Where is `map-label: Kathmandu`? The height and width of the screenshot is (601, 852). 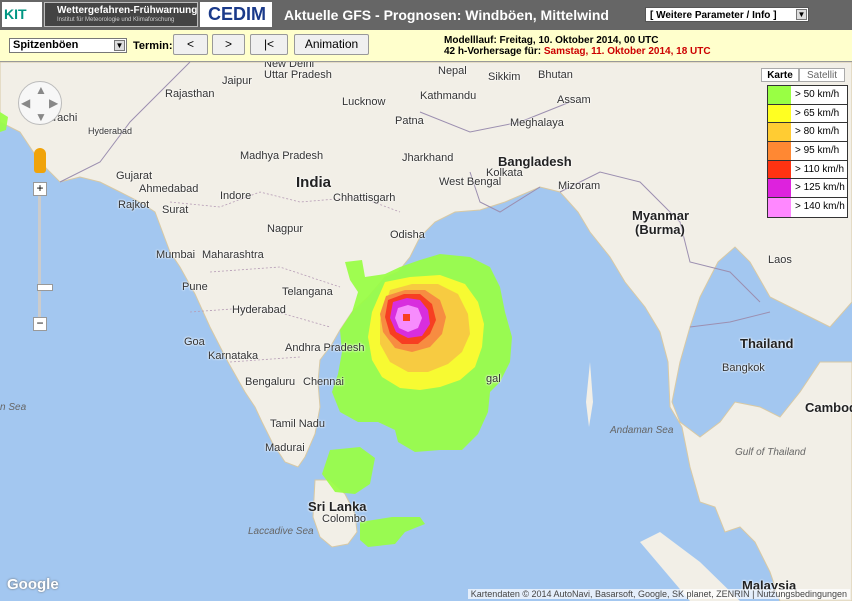 map-label: Kathmandu is located at coordinates (448, 96).